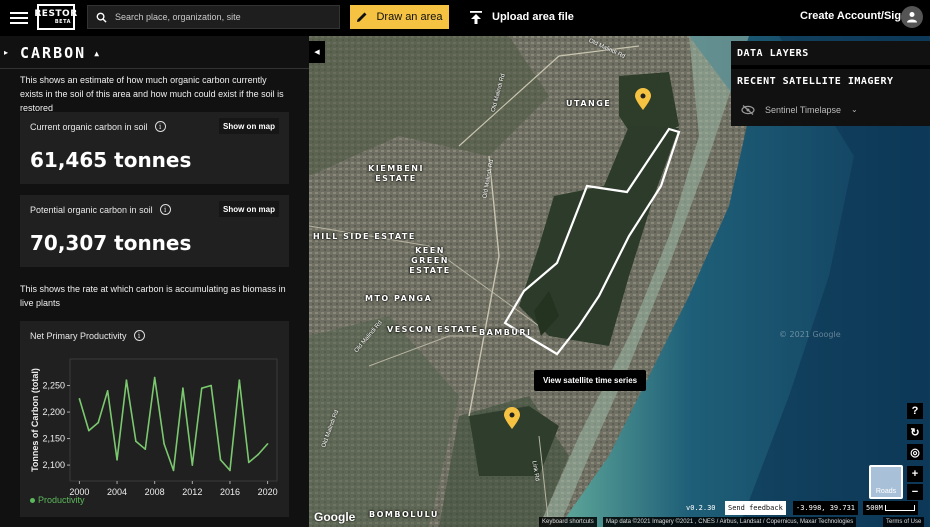 The image size is (930, 527). What do you see at coordinates (101, 17) in the screenshot?
I see `search-icon` at bounding box center [101, 17].